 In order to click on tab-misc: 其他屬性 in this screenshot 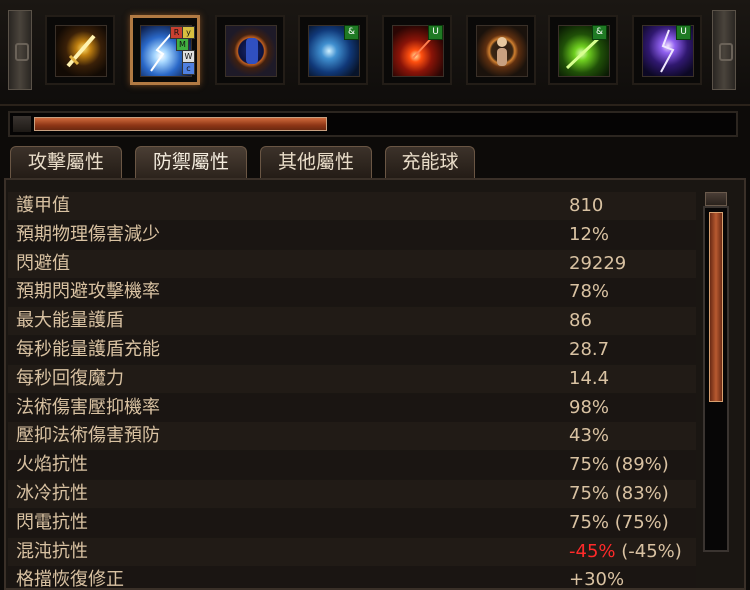, I will do `click(316, 162)`.